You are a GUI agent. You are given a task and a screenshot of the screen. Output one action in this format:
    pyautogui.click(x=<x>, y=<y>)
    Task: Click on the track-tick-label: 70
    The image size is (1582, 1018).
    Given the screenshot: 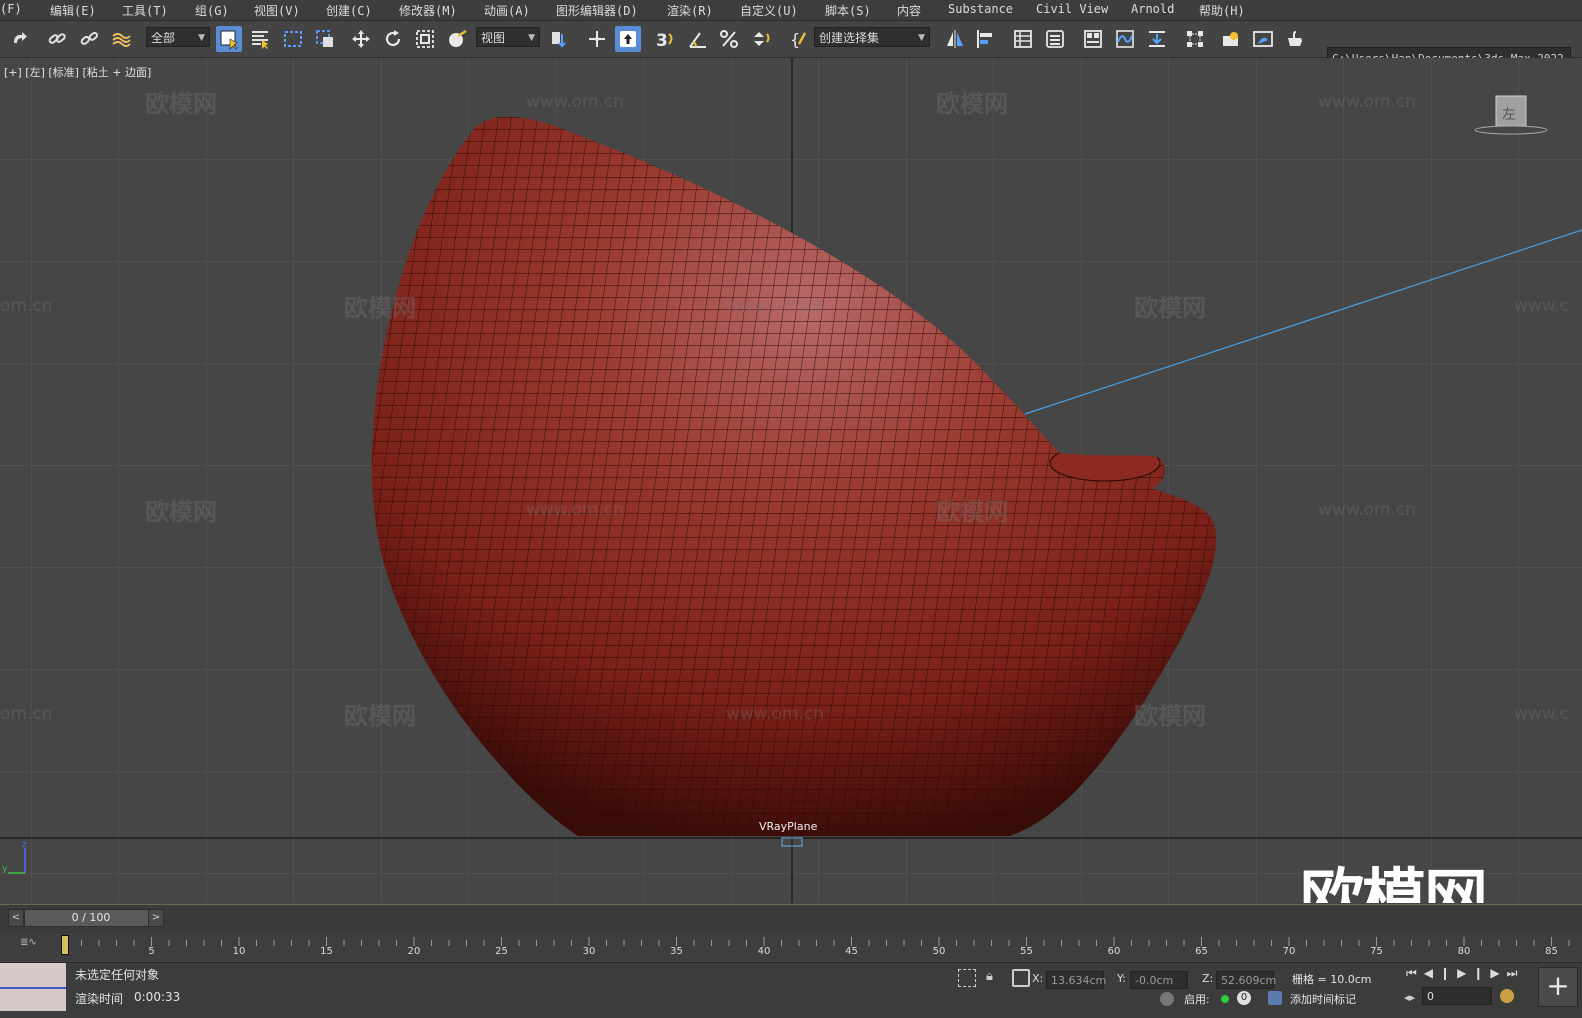 What is the action you would take?
    pyautogui.click(x=1289, y=951)
    